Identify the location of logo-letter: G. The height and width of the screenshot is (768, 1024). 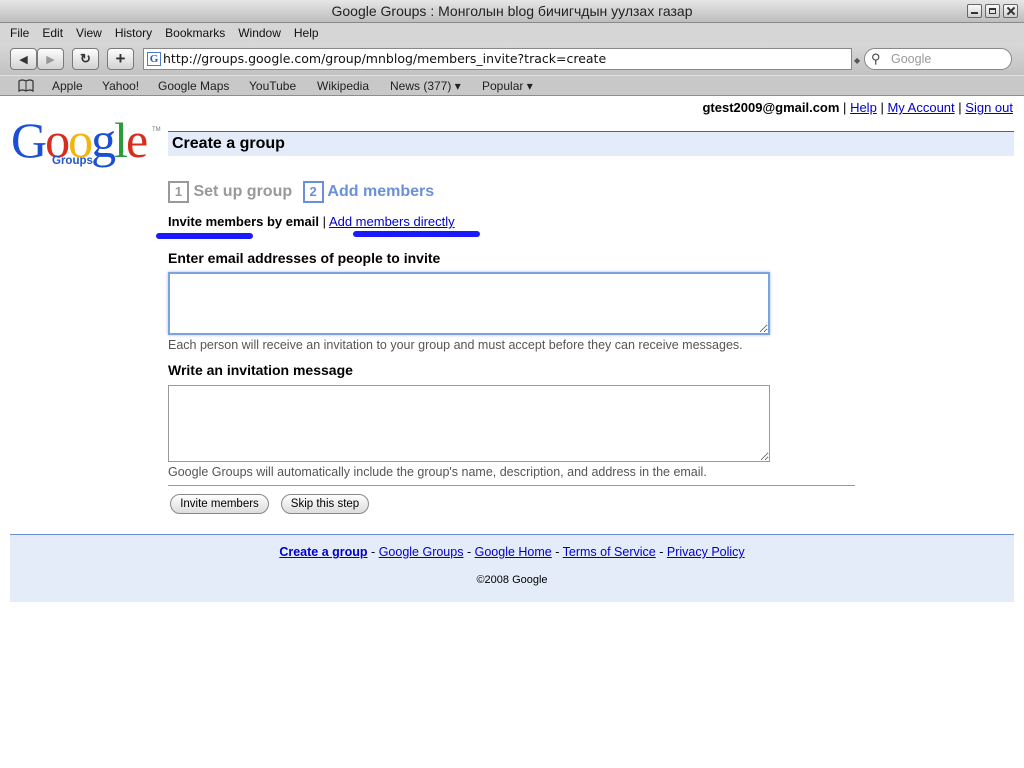
(29, 140).